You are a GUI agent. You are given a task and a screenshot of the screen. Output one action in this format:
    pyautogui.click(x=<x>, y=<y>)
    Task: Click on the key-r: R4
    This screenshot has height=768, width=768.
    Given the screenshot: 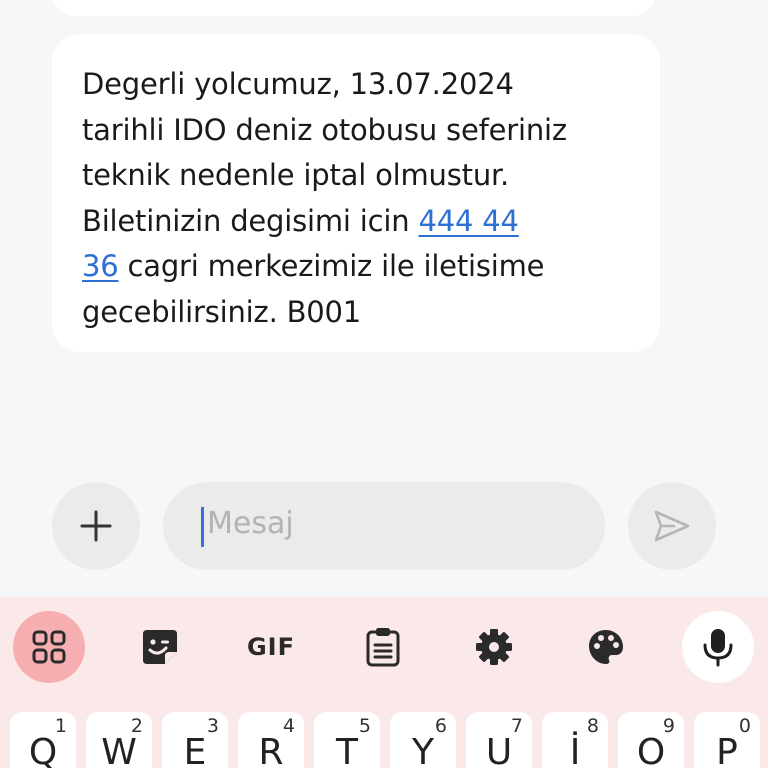 What is the action you would take?
    pyautogui.click(x=271, y=740)
    